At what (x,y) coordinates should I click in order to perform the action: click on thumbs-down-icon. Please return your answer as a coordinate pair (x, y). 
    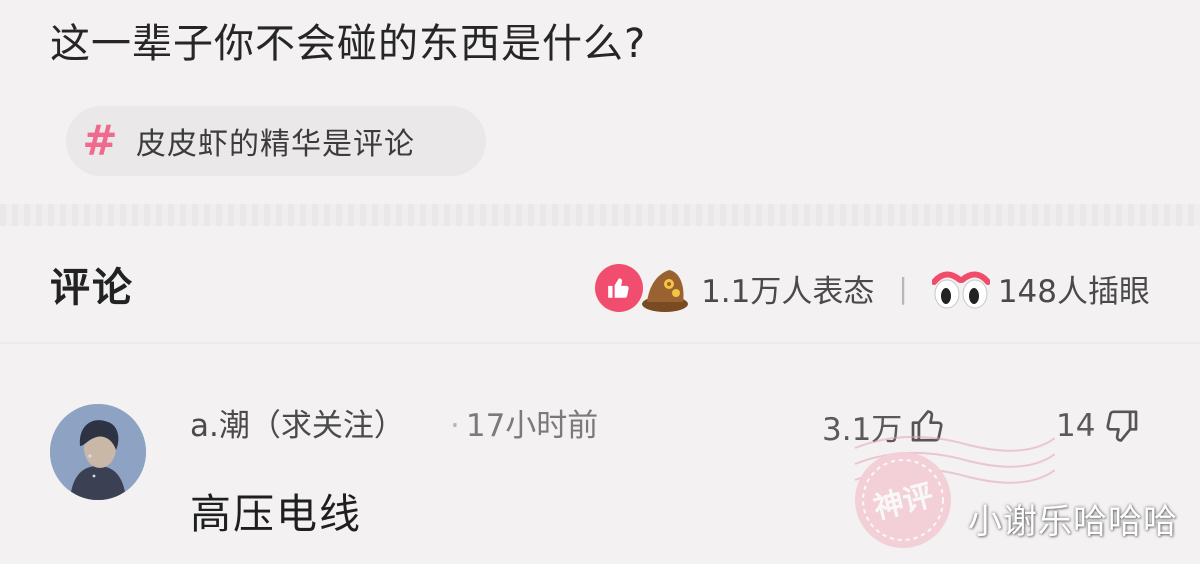
    Looking at the image, I should click on (1122, 426).